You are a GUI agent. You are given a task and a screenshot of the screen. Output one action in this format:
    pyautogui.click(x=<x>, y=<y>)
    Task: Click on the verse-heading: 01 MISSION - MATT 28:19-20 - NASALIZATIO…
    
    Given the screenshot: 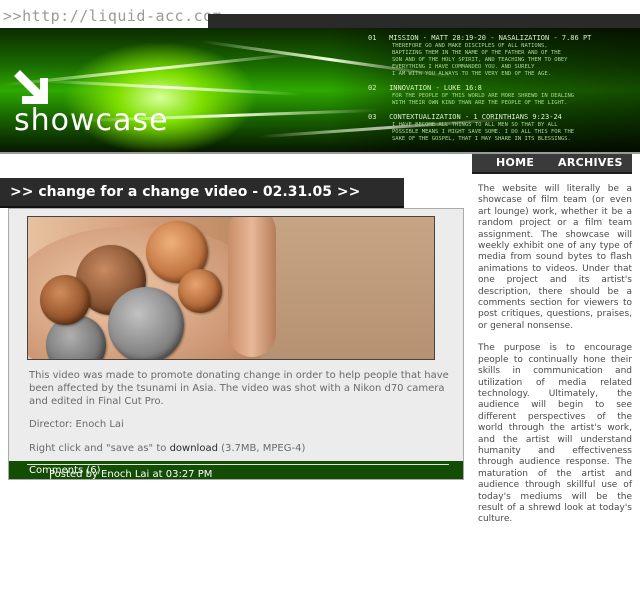 What is the action you would take?
    pyautogui.click(x=480, y=38)
    